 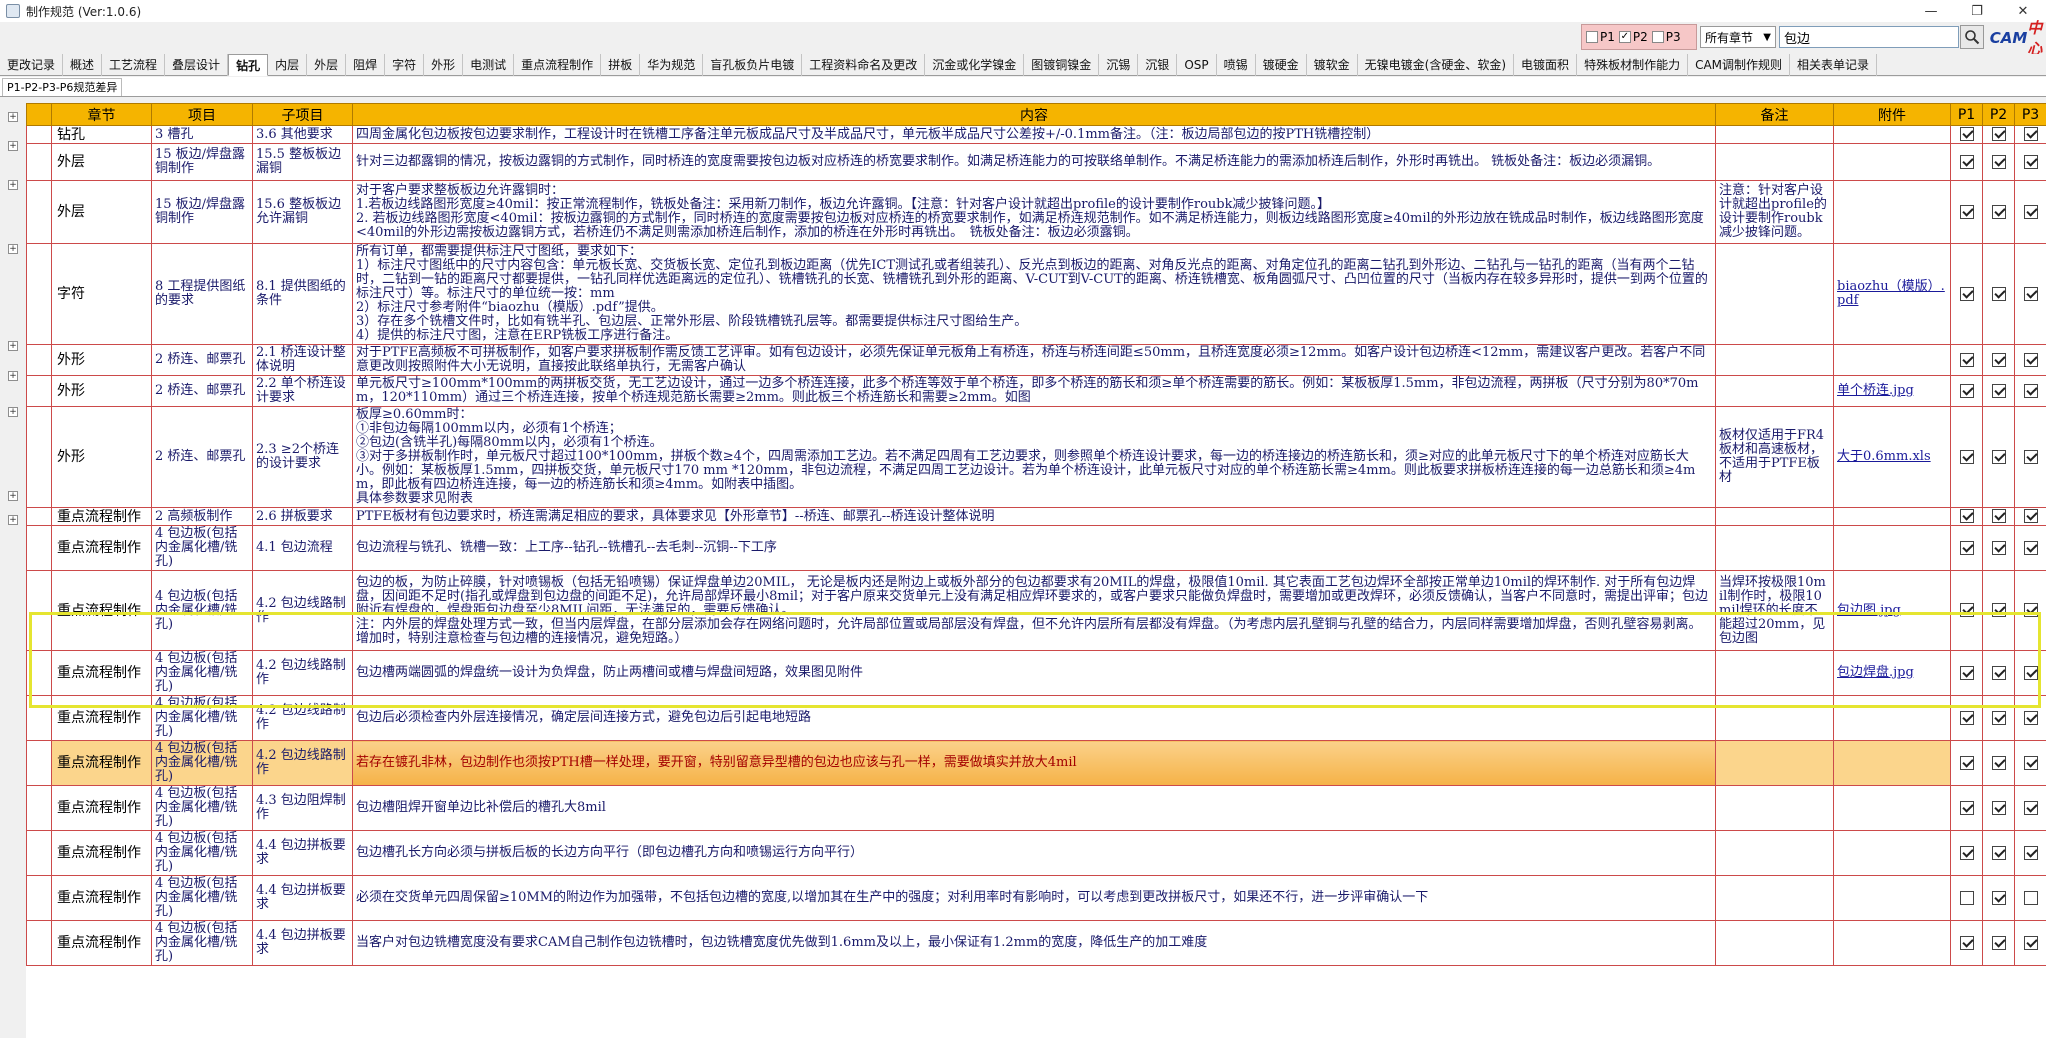 I want to click on tab-22: 镀硬金, so click(x=1281, y=65).